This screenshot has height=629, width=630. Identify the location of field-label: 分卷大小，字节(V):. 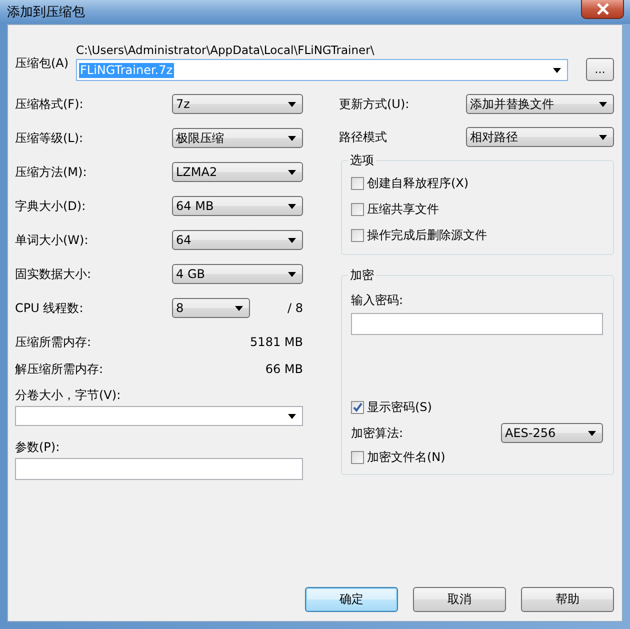
(68, 395).